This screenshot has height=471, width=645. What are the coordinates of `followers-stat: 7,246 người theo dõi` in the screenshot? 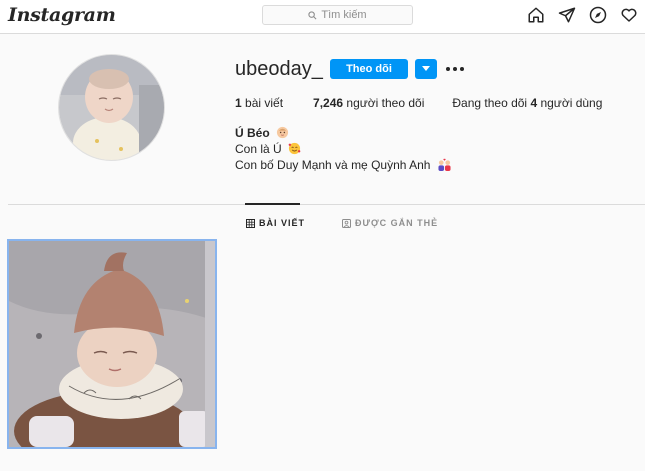 It's located at (368, 103).